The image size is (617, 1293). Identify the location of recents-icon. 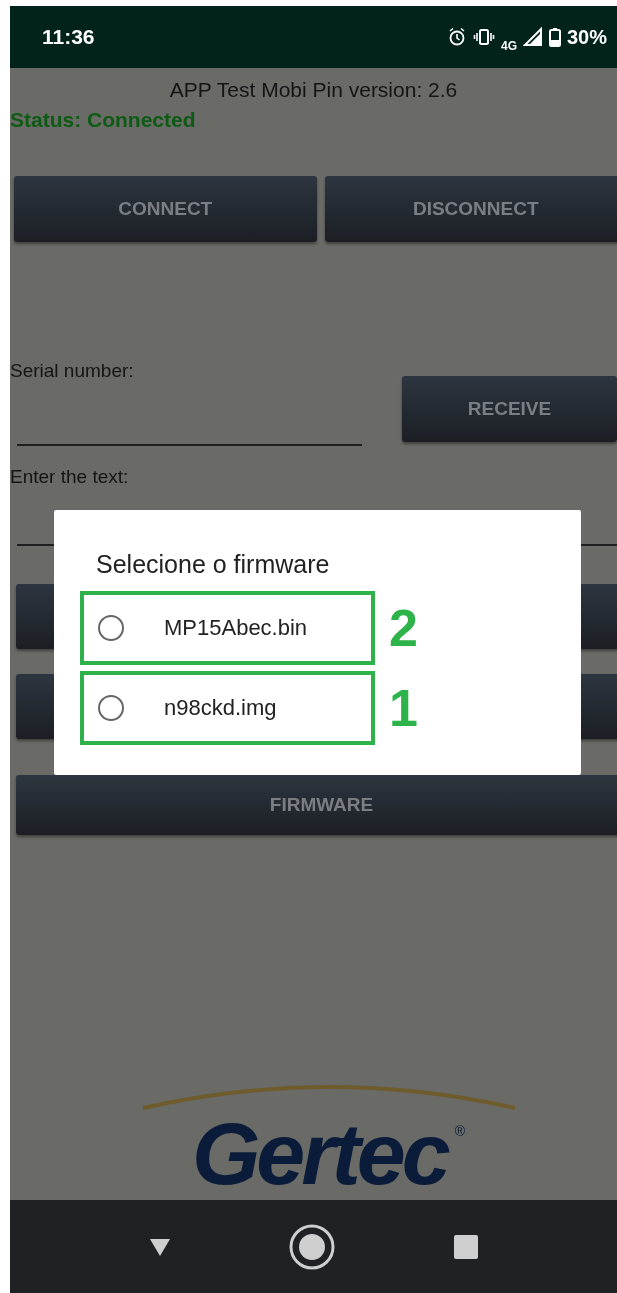
(465, 1246).